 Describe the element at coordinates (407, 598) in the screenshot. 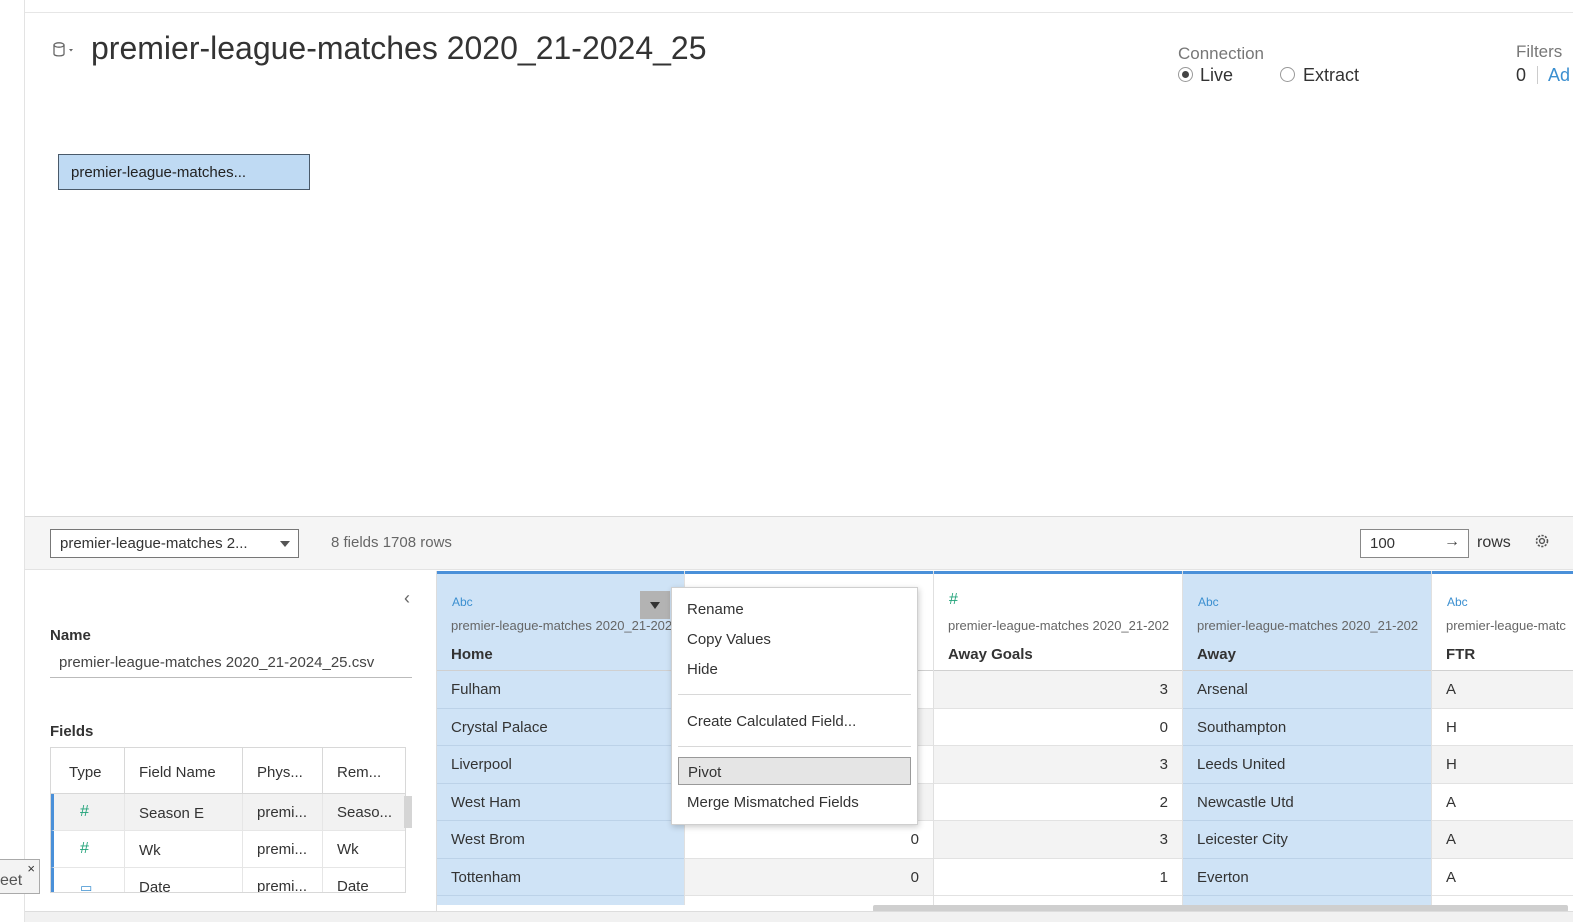

I see `collapse-panel-icon: ‹` at that location.